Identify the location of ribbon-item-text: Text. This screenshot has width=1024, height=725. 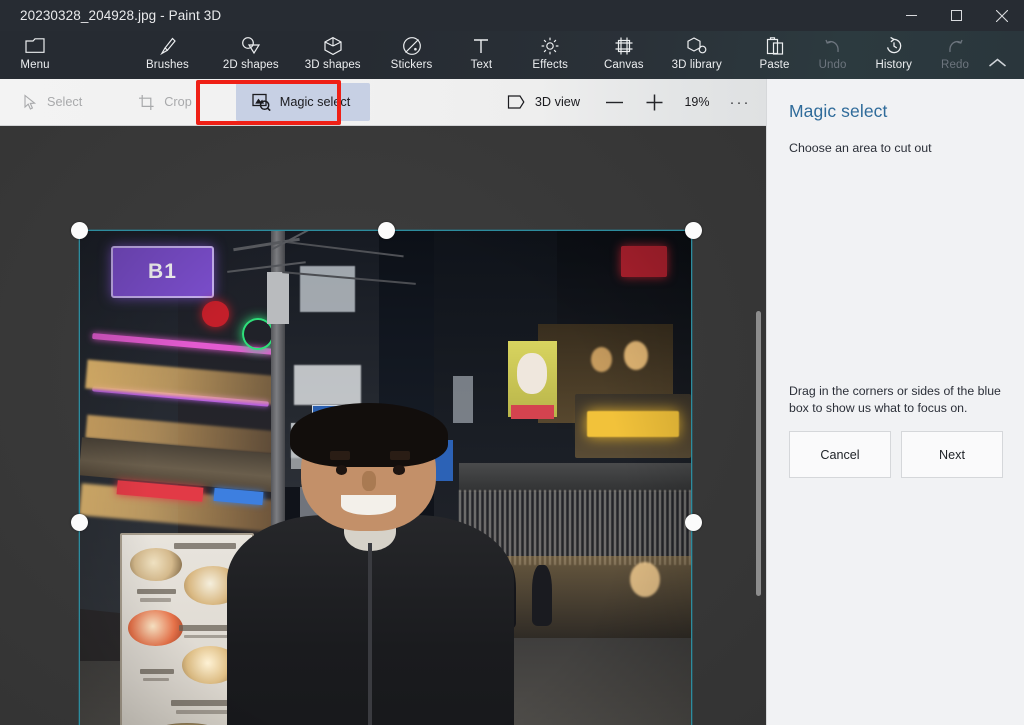
(481, 55).